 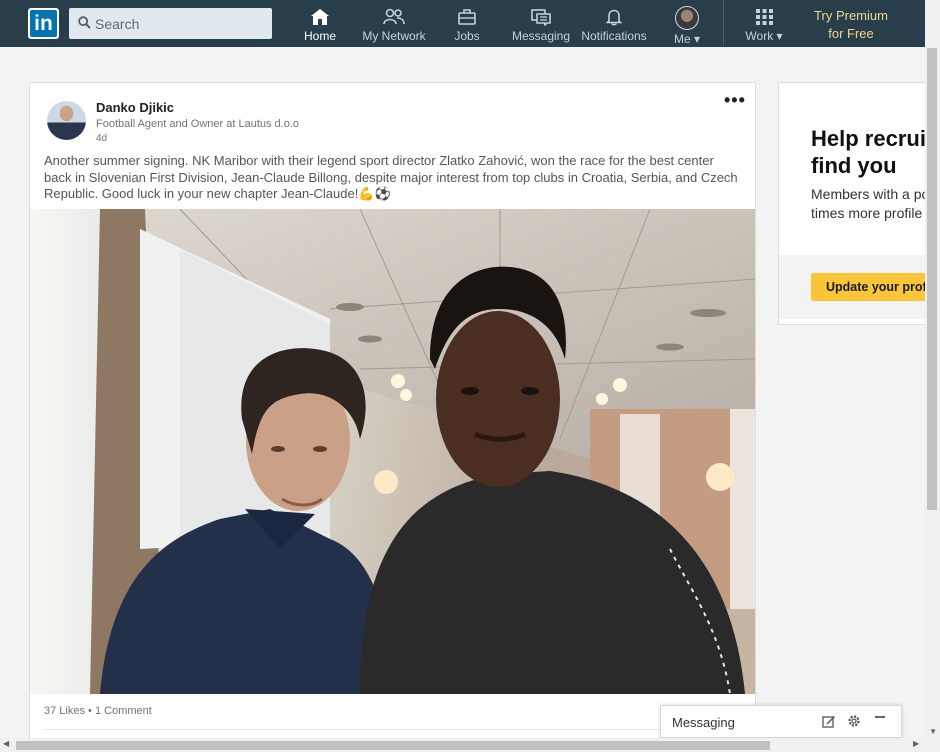 What do you see at coordinates (869, 152) in the screenshot?
I see `ad-title: Help recruiters find you` at bounding box center [869, 152].